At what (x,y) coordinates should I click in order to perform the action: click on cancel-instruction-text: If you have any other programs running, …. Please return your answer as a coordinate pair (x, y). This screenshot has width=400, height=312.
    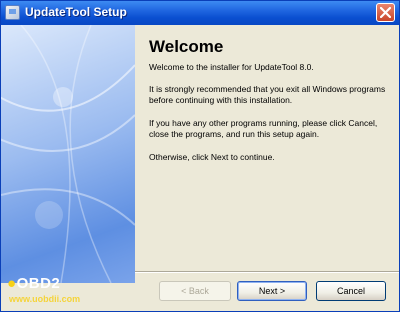
    Looking at the image, I should click on (263, 128).